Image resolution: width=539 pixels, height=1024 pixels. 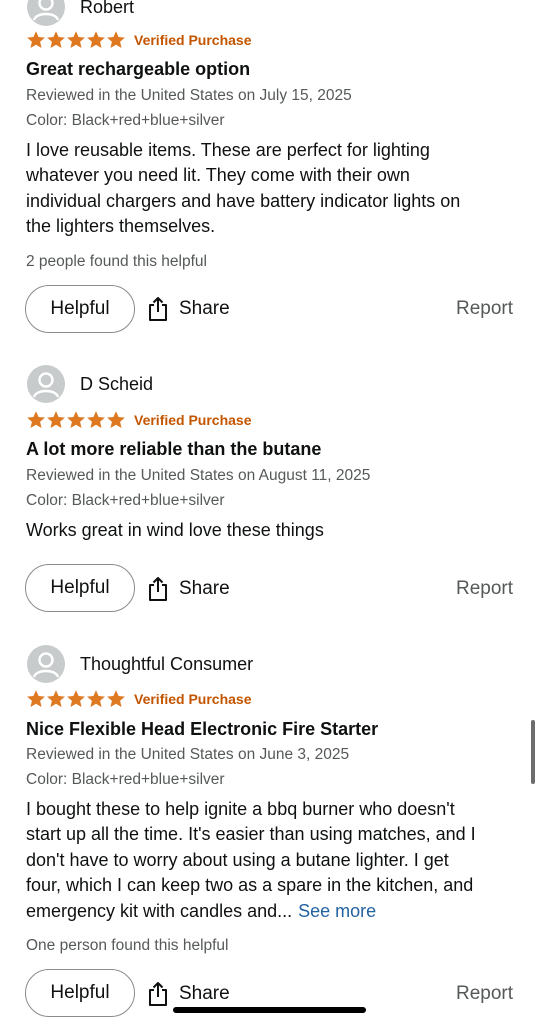 I want to click on see-more-link: See more, so click(x=337, y=911).